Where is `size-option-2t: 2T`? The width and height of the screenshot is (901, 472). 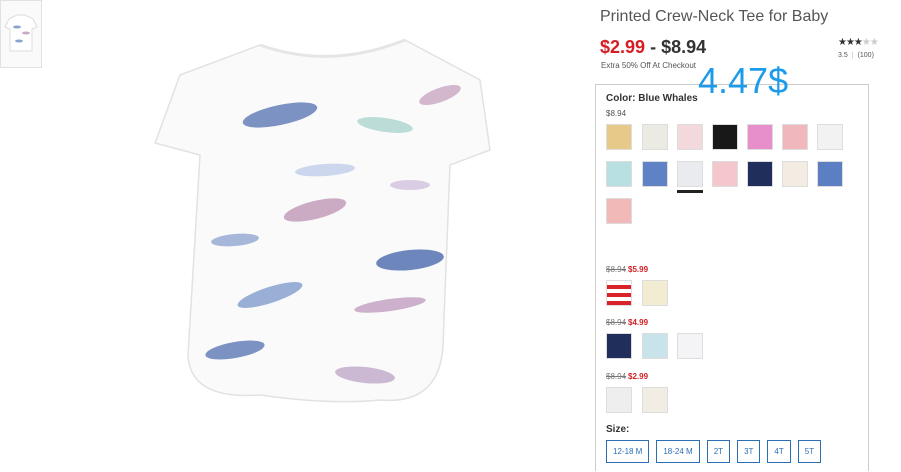 size-option-2t: 2T is located at coordinates (718, 451).